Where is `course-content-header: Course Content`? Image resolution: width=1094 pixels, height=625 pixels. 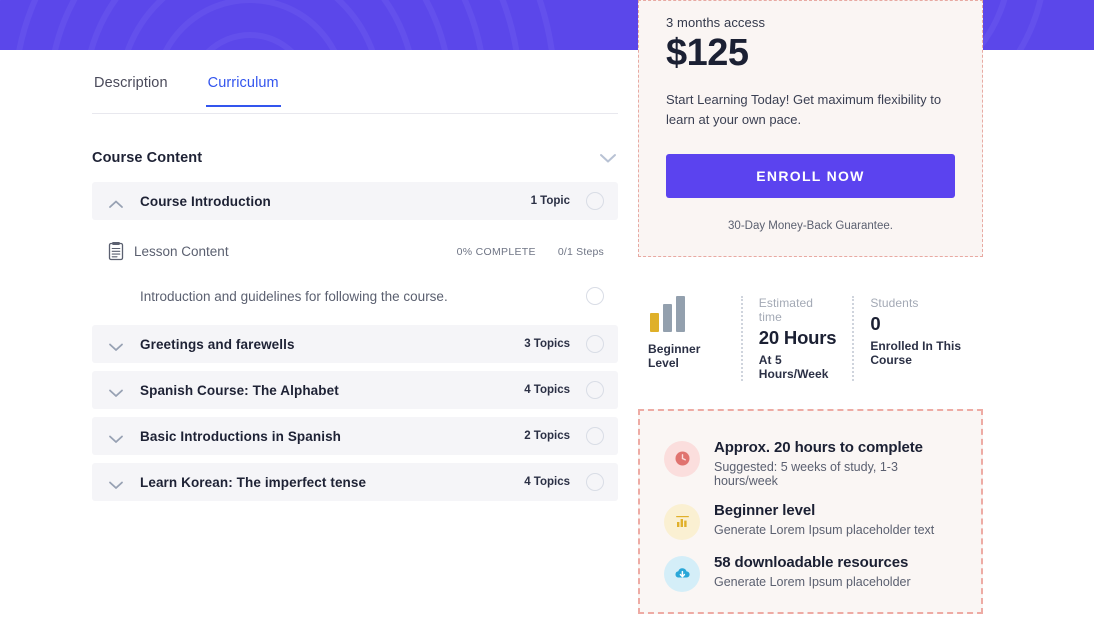
course-content-header: Course Content is located at coordinates (355, 158).